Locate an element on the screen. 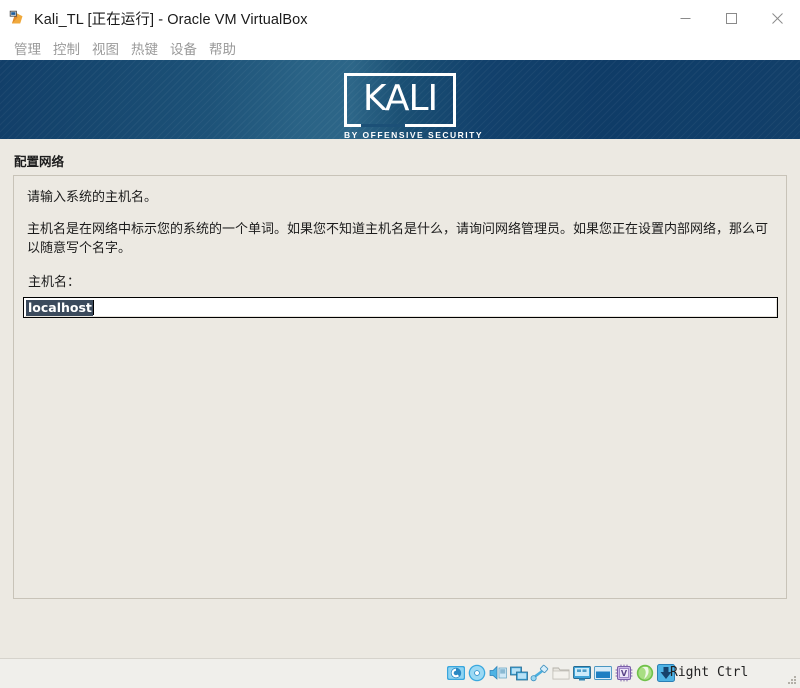  audio-icon is located at coordinates (498, 673).